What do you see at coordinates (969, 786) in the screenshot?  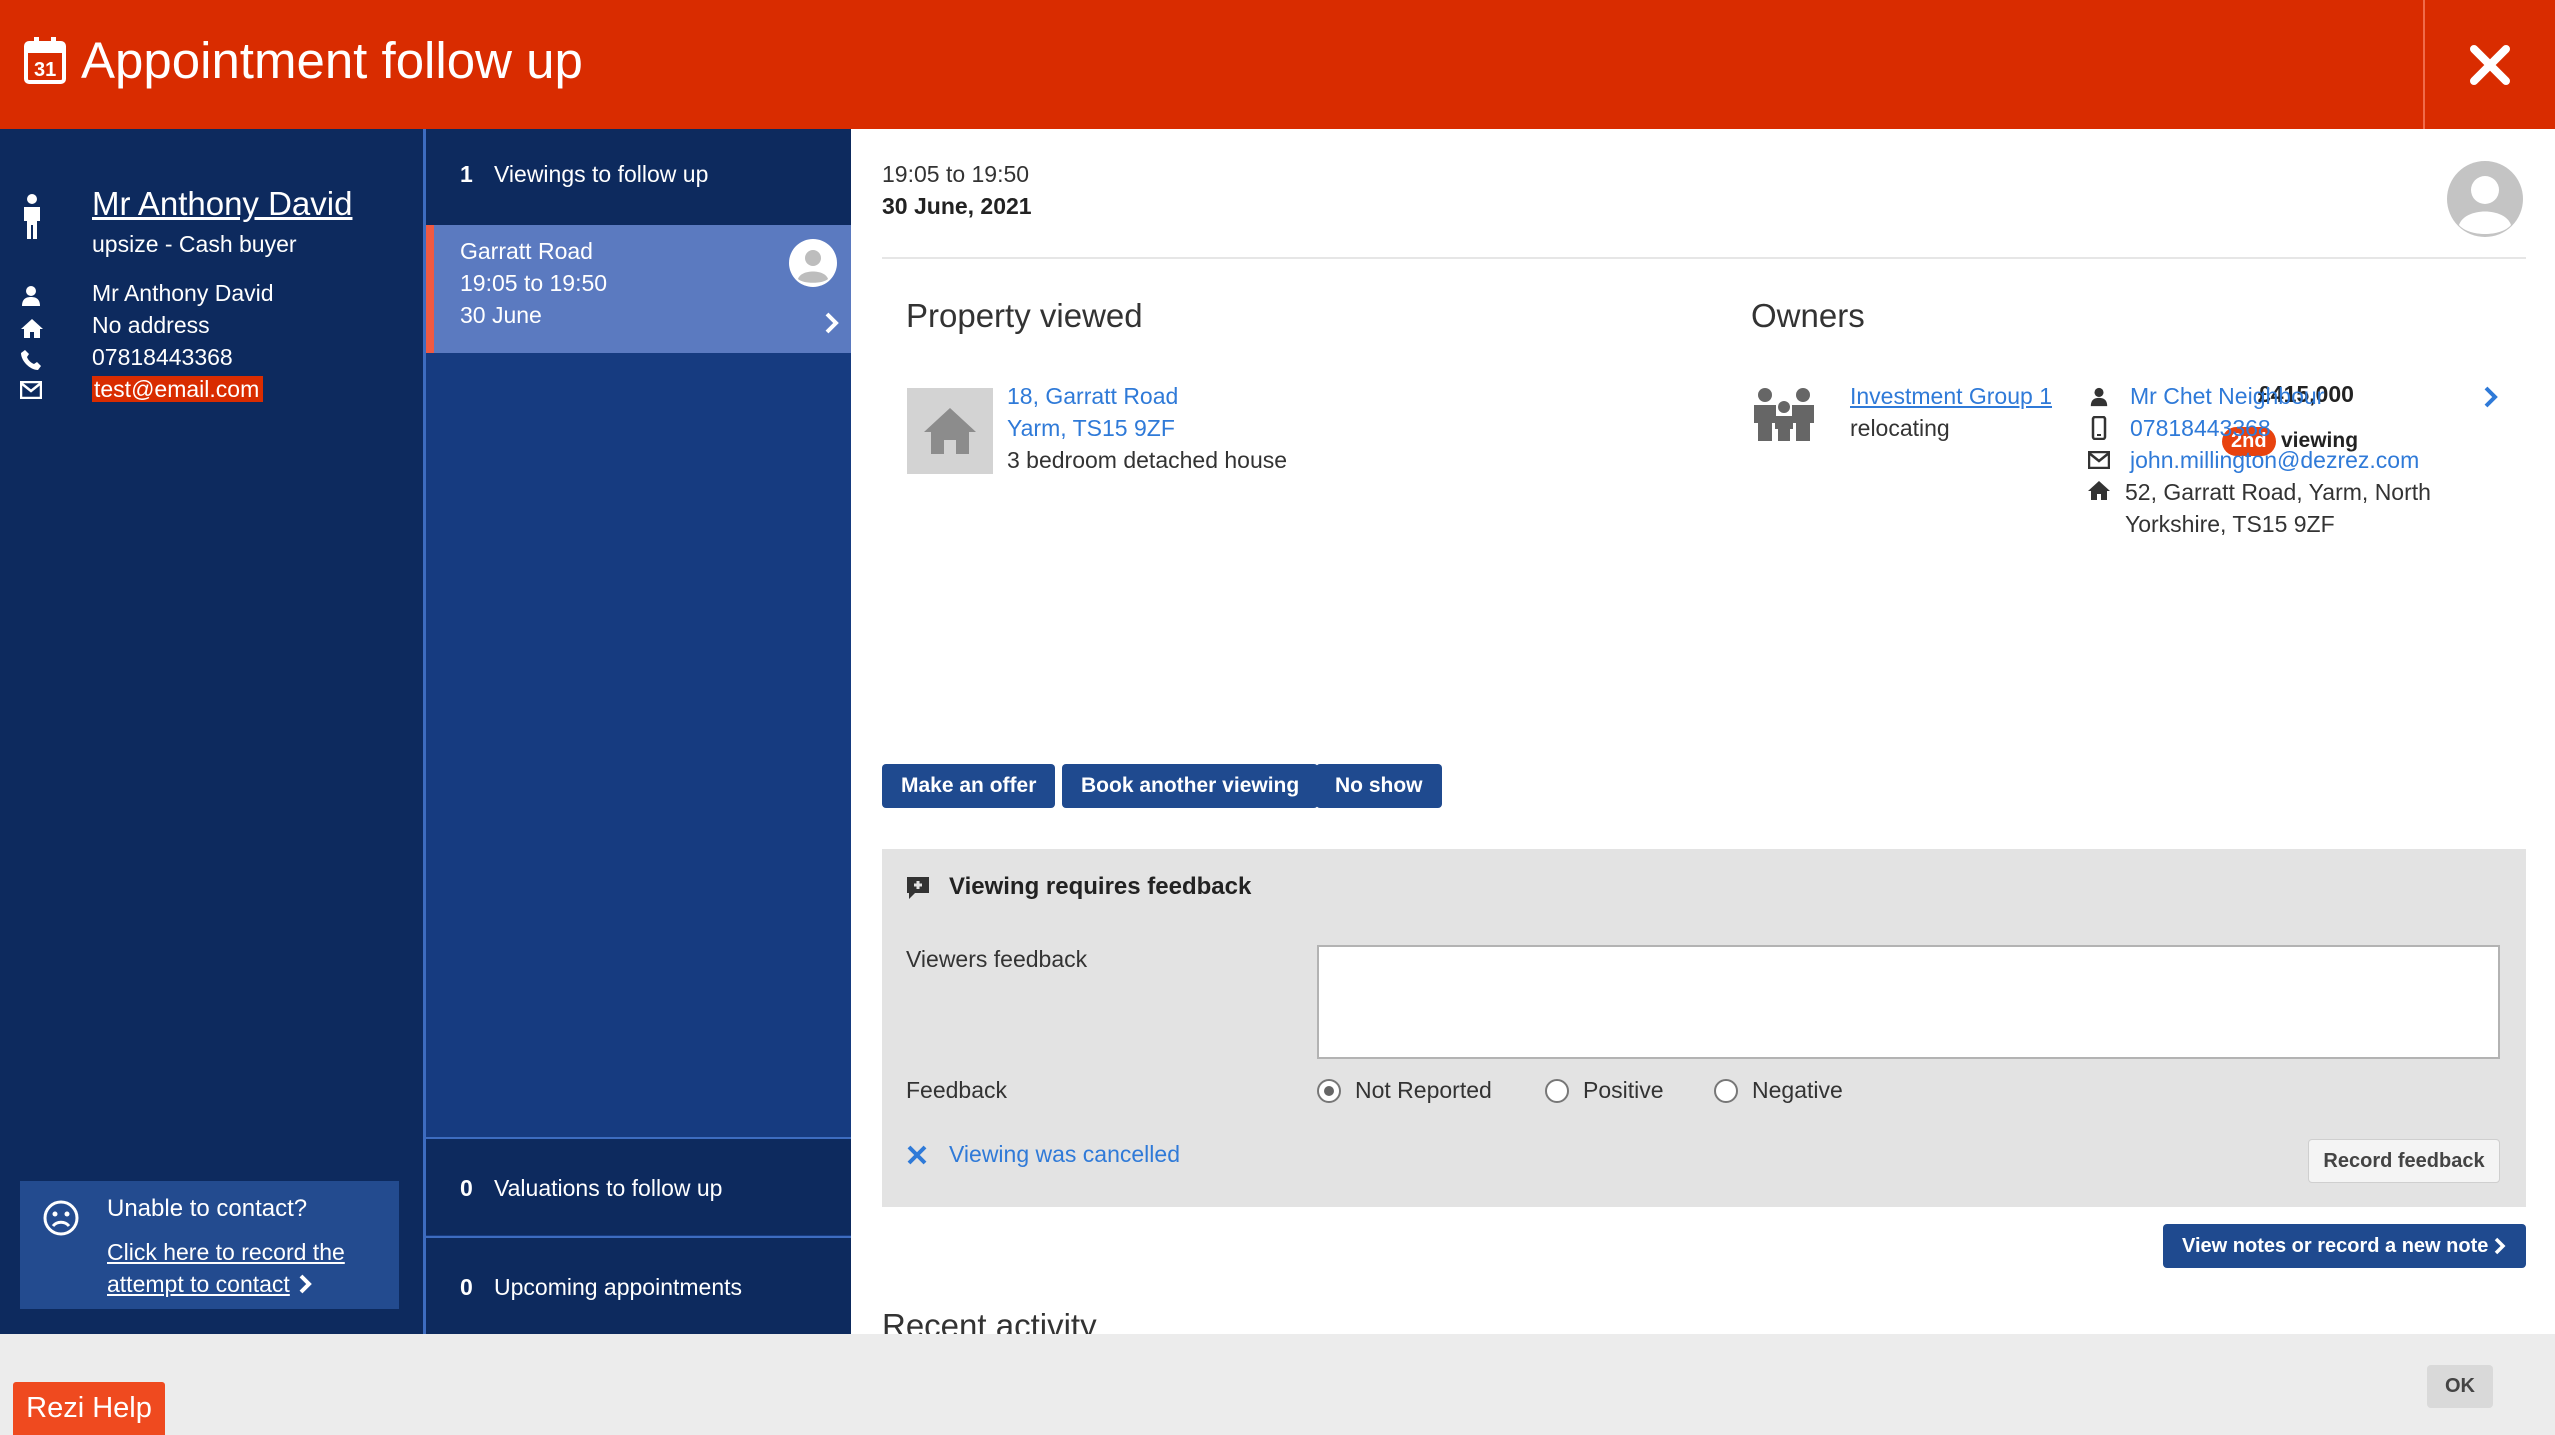 I see `make-offer-button: Make an offer` at bounding box center [969, 786].